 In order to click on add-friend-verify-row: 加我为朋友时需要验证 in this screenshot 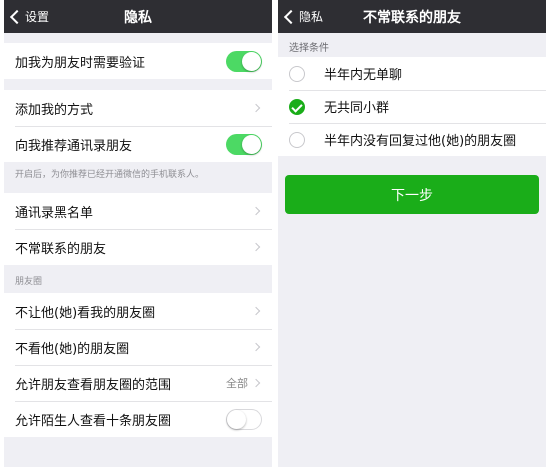, I will do `click(138, 61)`.